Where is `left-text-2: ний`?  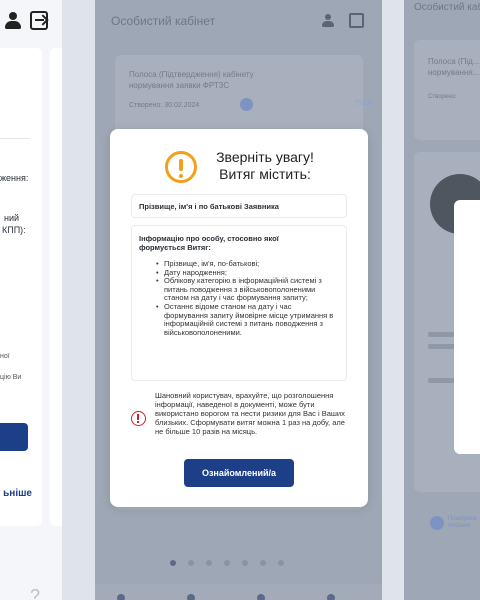
left-text-2: ний is located at coordinates (12, 218).